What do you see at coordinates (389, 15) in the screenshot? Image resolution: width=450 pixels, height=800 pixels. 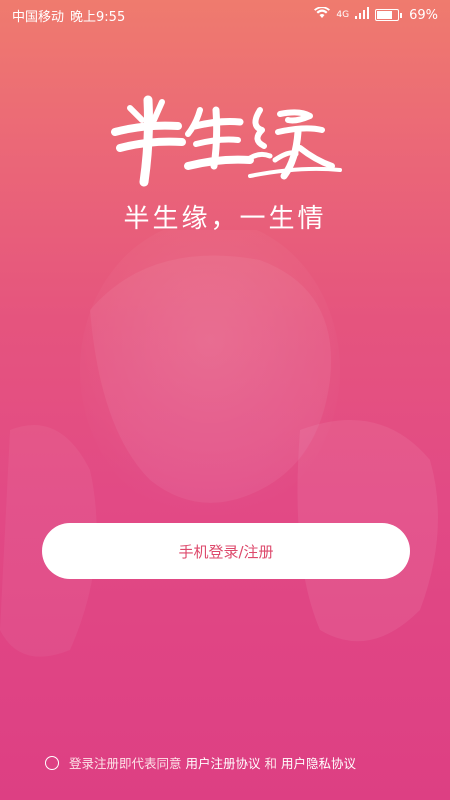 I see `battery-icon` at bounding box center [389, 15].